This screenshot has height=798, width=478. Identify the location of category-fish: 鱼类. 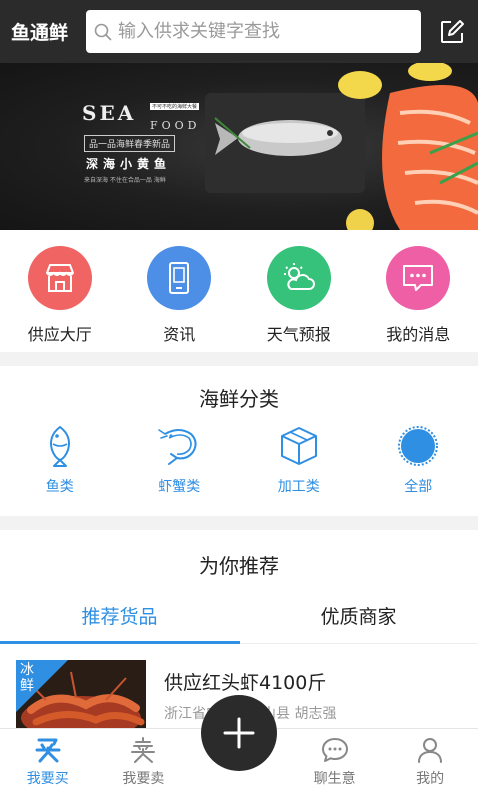
(60, 460).